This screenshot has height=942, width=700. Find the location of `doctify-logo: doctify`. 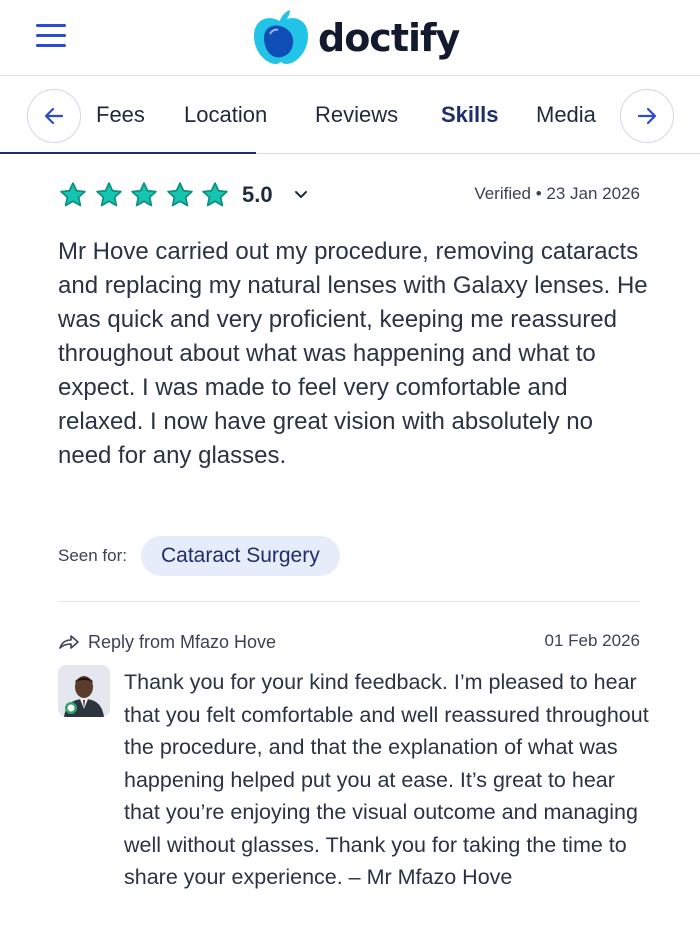

doctify-logo: doctify is located at coordinates (355, 38).